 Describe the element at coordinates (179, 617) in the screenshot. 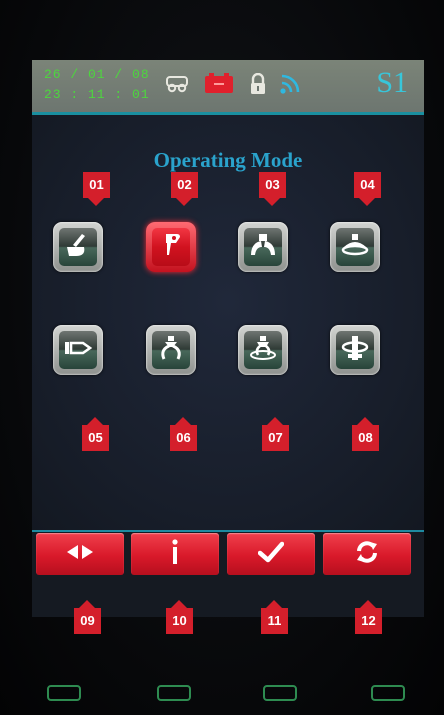

I see `callout-10: 10` at that location.